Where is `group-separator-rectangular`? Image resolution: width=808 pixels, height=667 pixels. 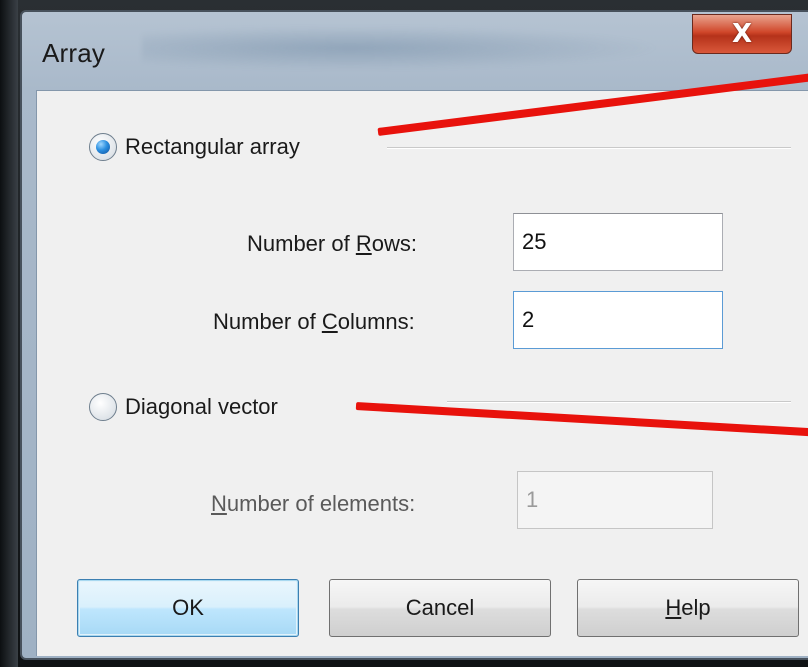
group-separator-rectangular is located at coordinates (589, 148).